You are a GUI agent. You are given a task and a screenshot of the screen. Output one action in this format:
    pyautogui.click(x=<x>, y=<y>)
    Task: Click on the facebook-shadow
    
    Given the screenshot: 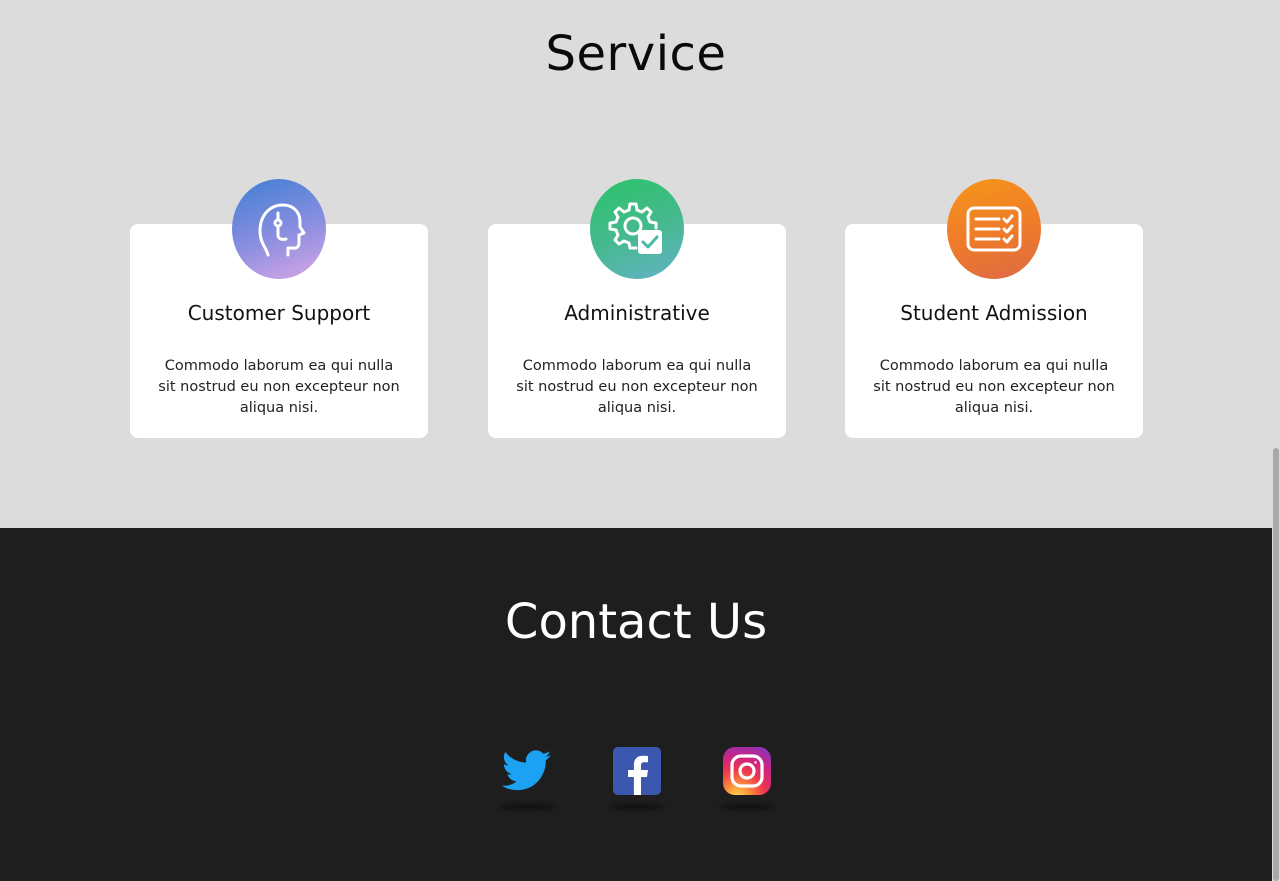 What is the action you would take?
    pyautogui.click(x=637, y=807)
    